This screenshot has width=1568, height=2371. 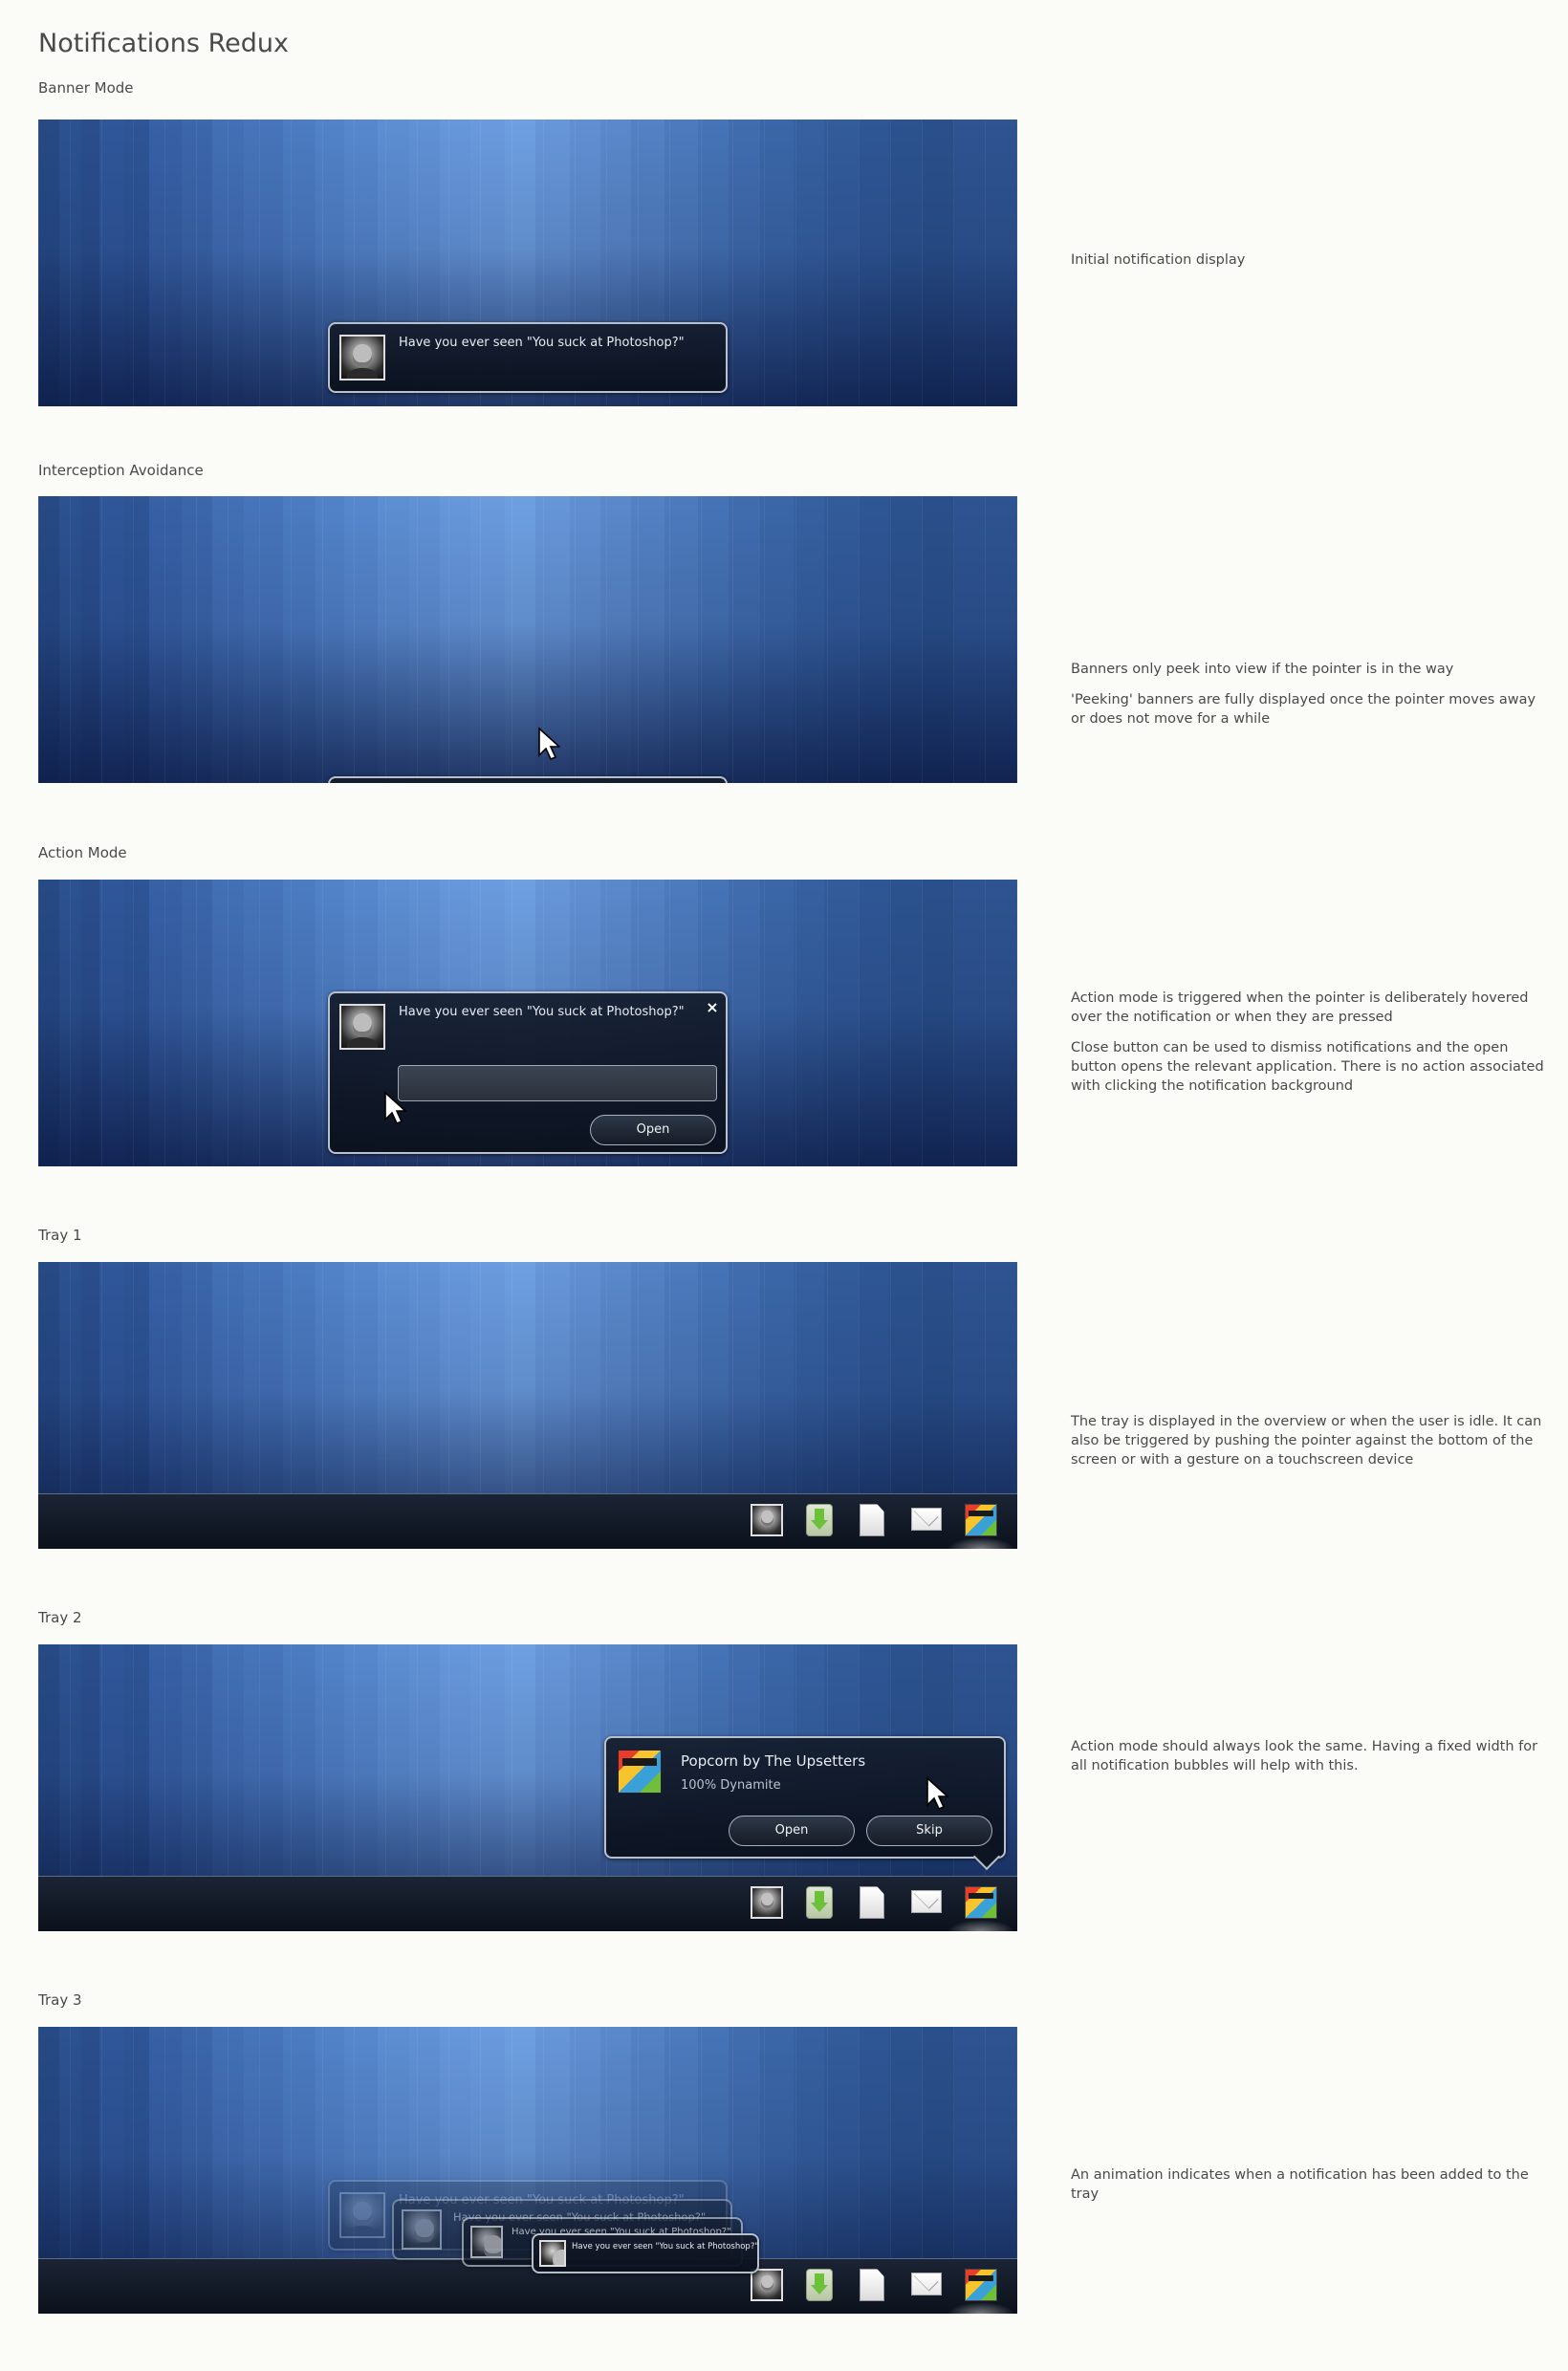 I want to click on section-label-action-mode: Action Mode, so click(x=82, y=852).